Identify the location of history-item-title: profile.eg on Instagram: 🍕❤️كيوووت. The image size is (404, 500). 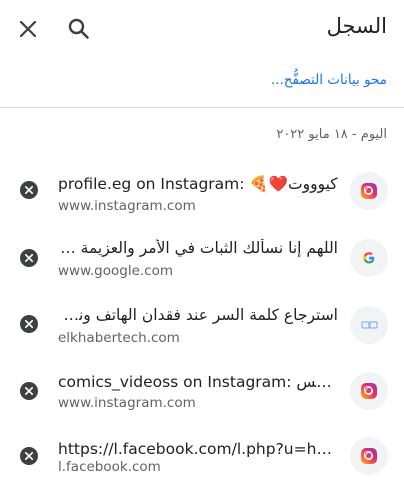
(198, 184).